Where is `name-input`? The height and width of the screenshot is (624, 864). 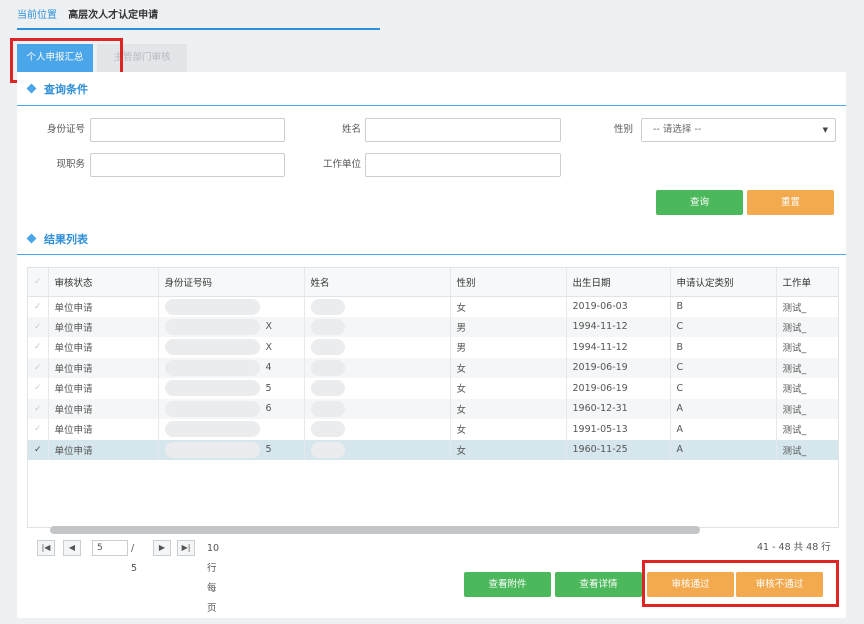
name-input is located at coordinates (463, 130).